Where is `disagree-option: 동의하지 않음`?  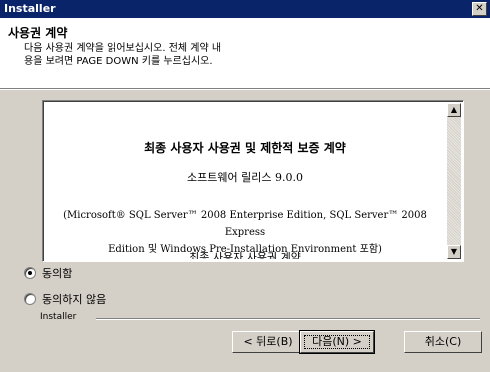 disagree-option: 동의하지 않음 is located at coordinates (65, 299).